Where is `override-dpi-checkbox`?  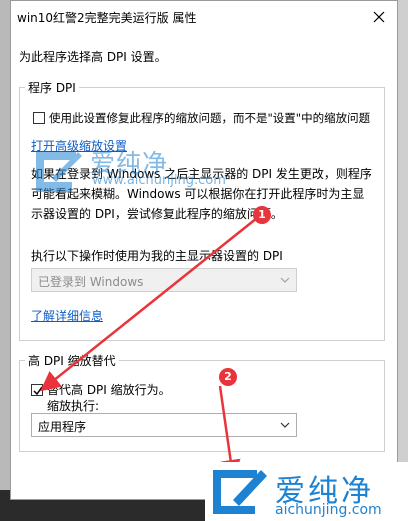
override-dpi-checkbox is located at coordinates (37, 390).